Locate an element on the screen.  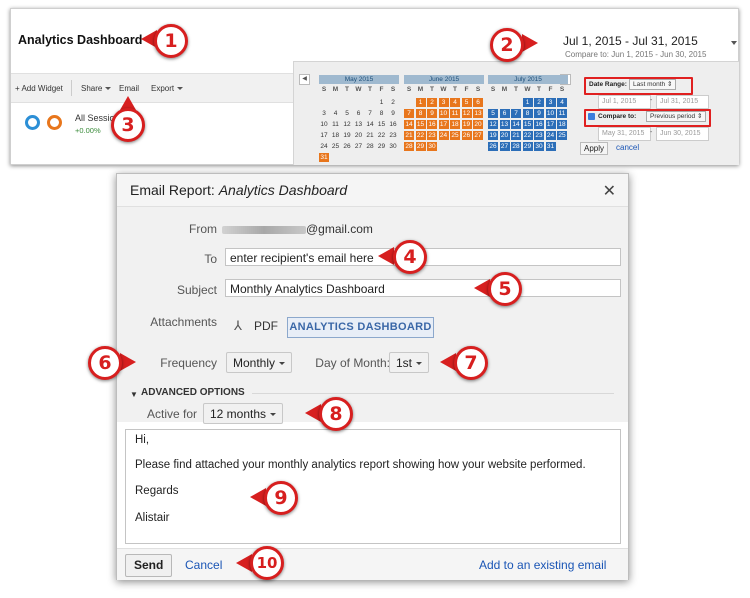
add-widget-button: + Add Widget is located at coordinates (39, 88).